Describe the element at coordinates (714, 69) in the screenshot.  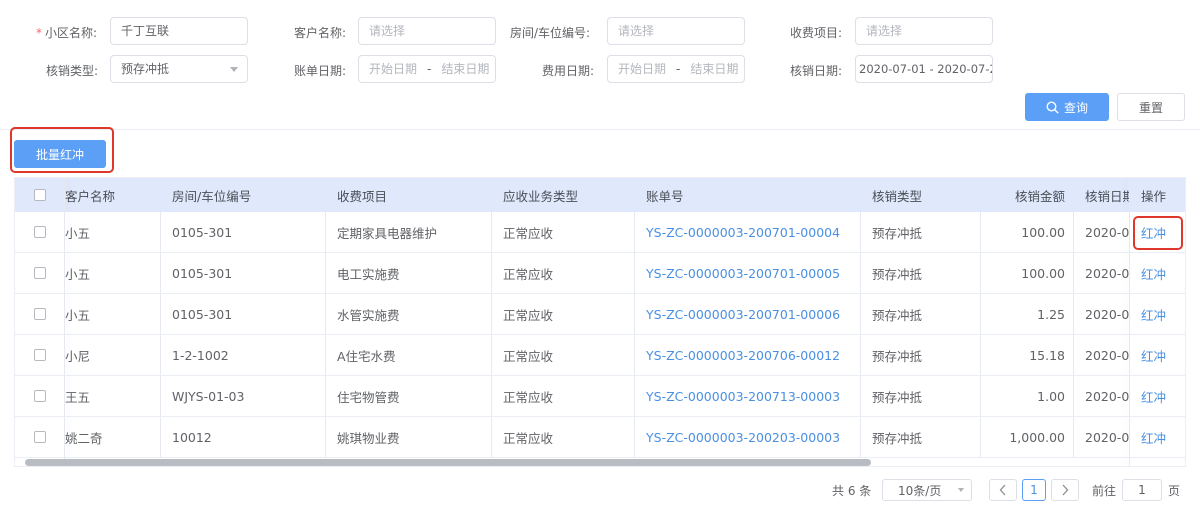
I see `fee-date-end: 结束日期` at that location.